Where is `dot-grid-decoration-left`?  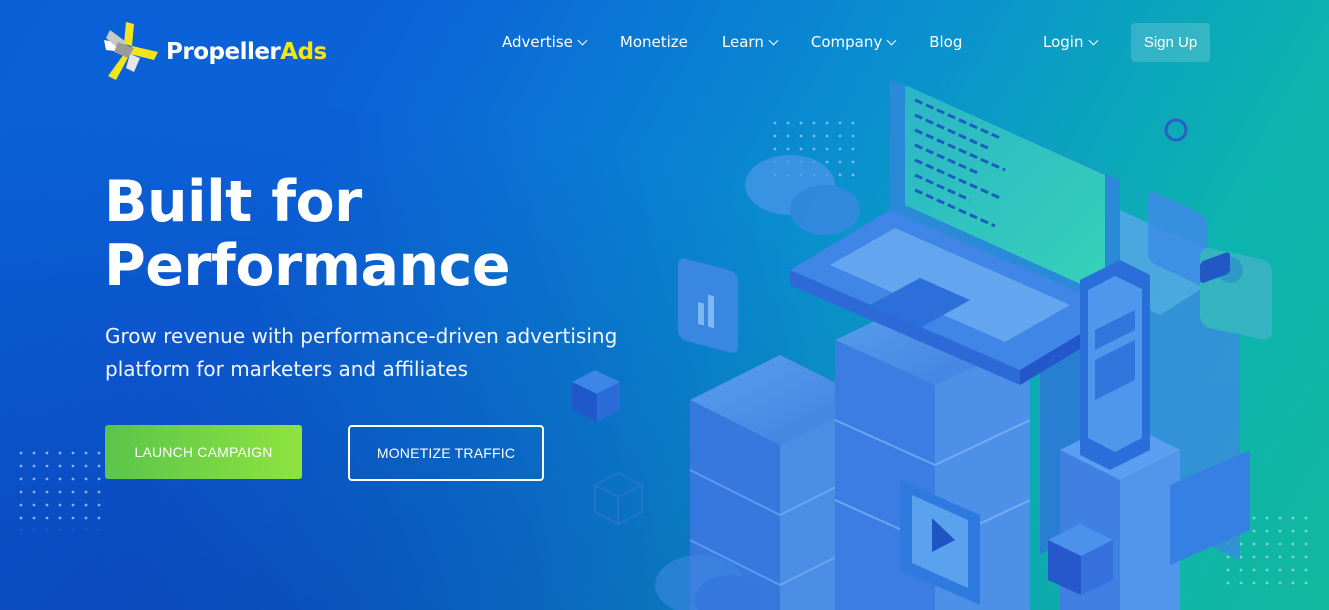
dot-grid-decoration-left is located at coordinates (60, 490).